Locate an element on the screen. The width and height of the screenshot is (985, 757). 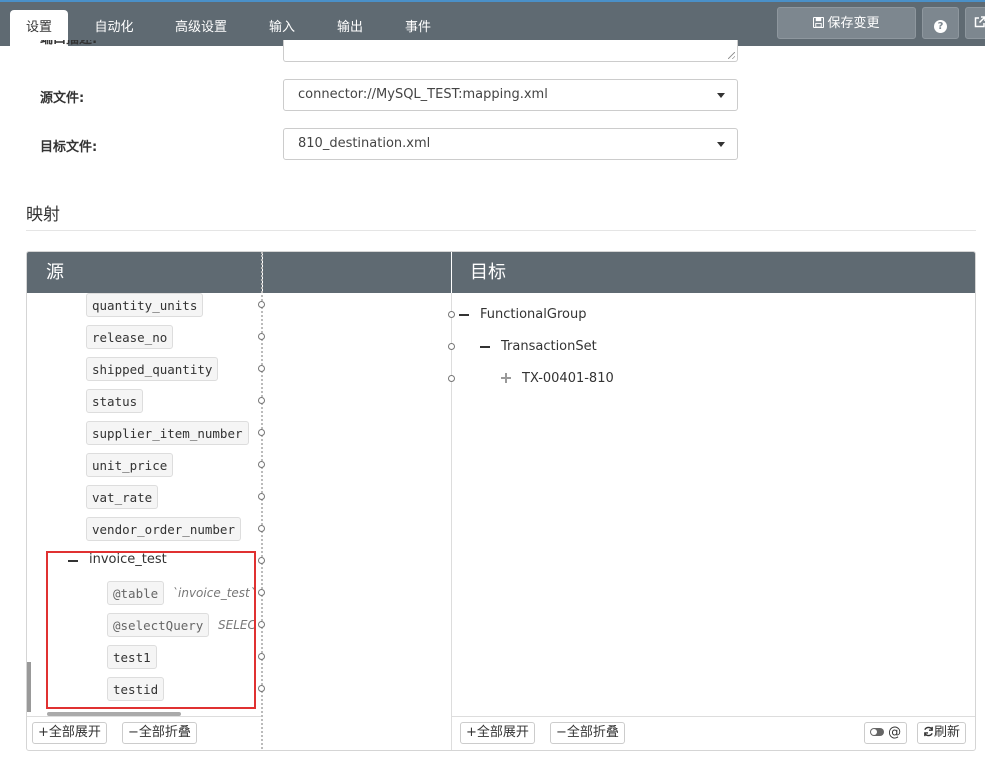
attribute-toggle-button: @ is located at coordinates (886, 733).